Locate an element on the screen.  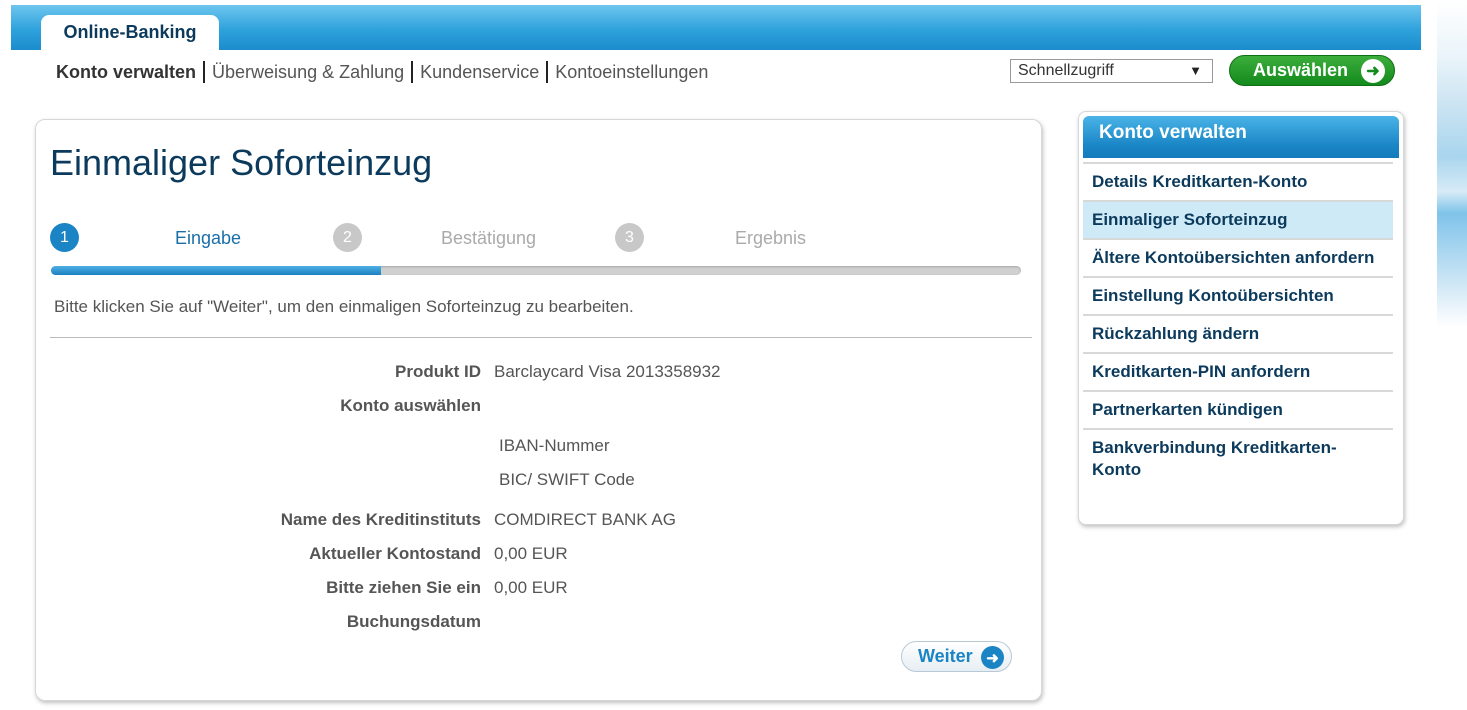
online-banking-tab: Online-Banking is located at coordinates (130, 32).